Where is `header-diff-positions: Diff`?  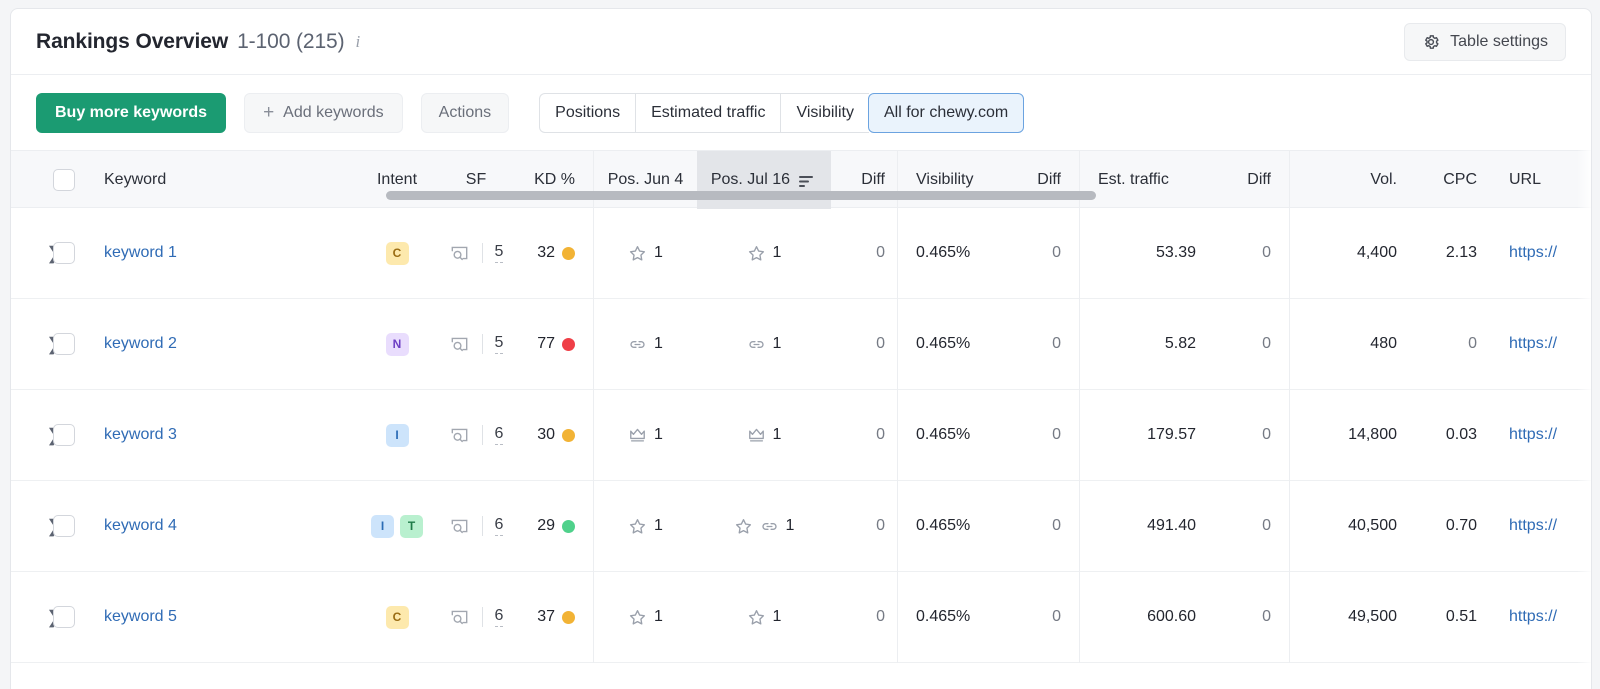
header-diff-positions: Diff is located at coordinates (864, 180).